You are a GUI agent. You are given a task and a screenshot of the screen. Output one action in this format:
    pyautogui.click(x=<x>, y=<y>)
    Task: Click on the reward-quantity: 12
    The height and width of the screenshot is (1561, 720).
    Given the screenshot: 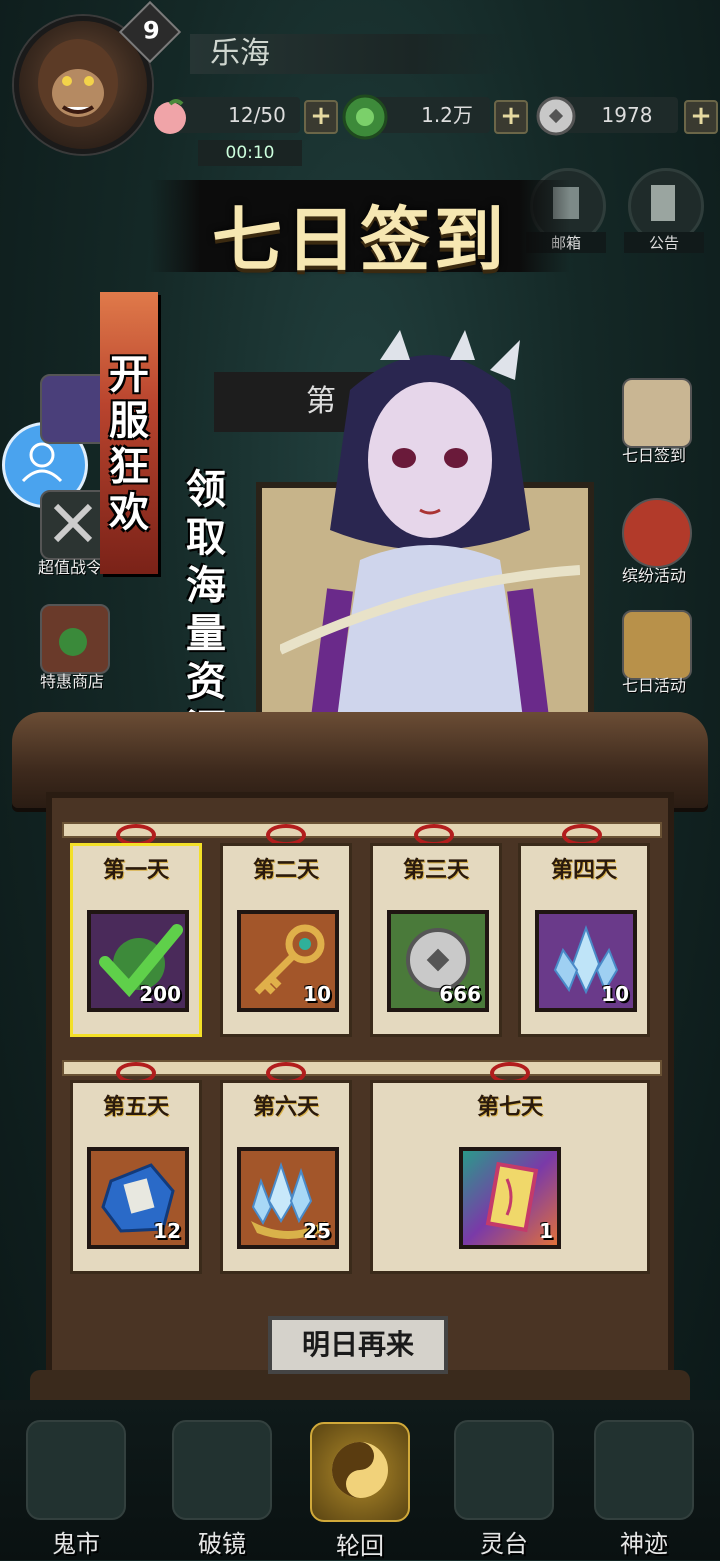 What is the action you would take?
    pyautogui.click(x=167, y=1231)
    